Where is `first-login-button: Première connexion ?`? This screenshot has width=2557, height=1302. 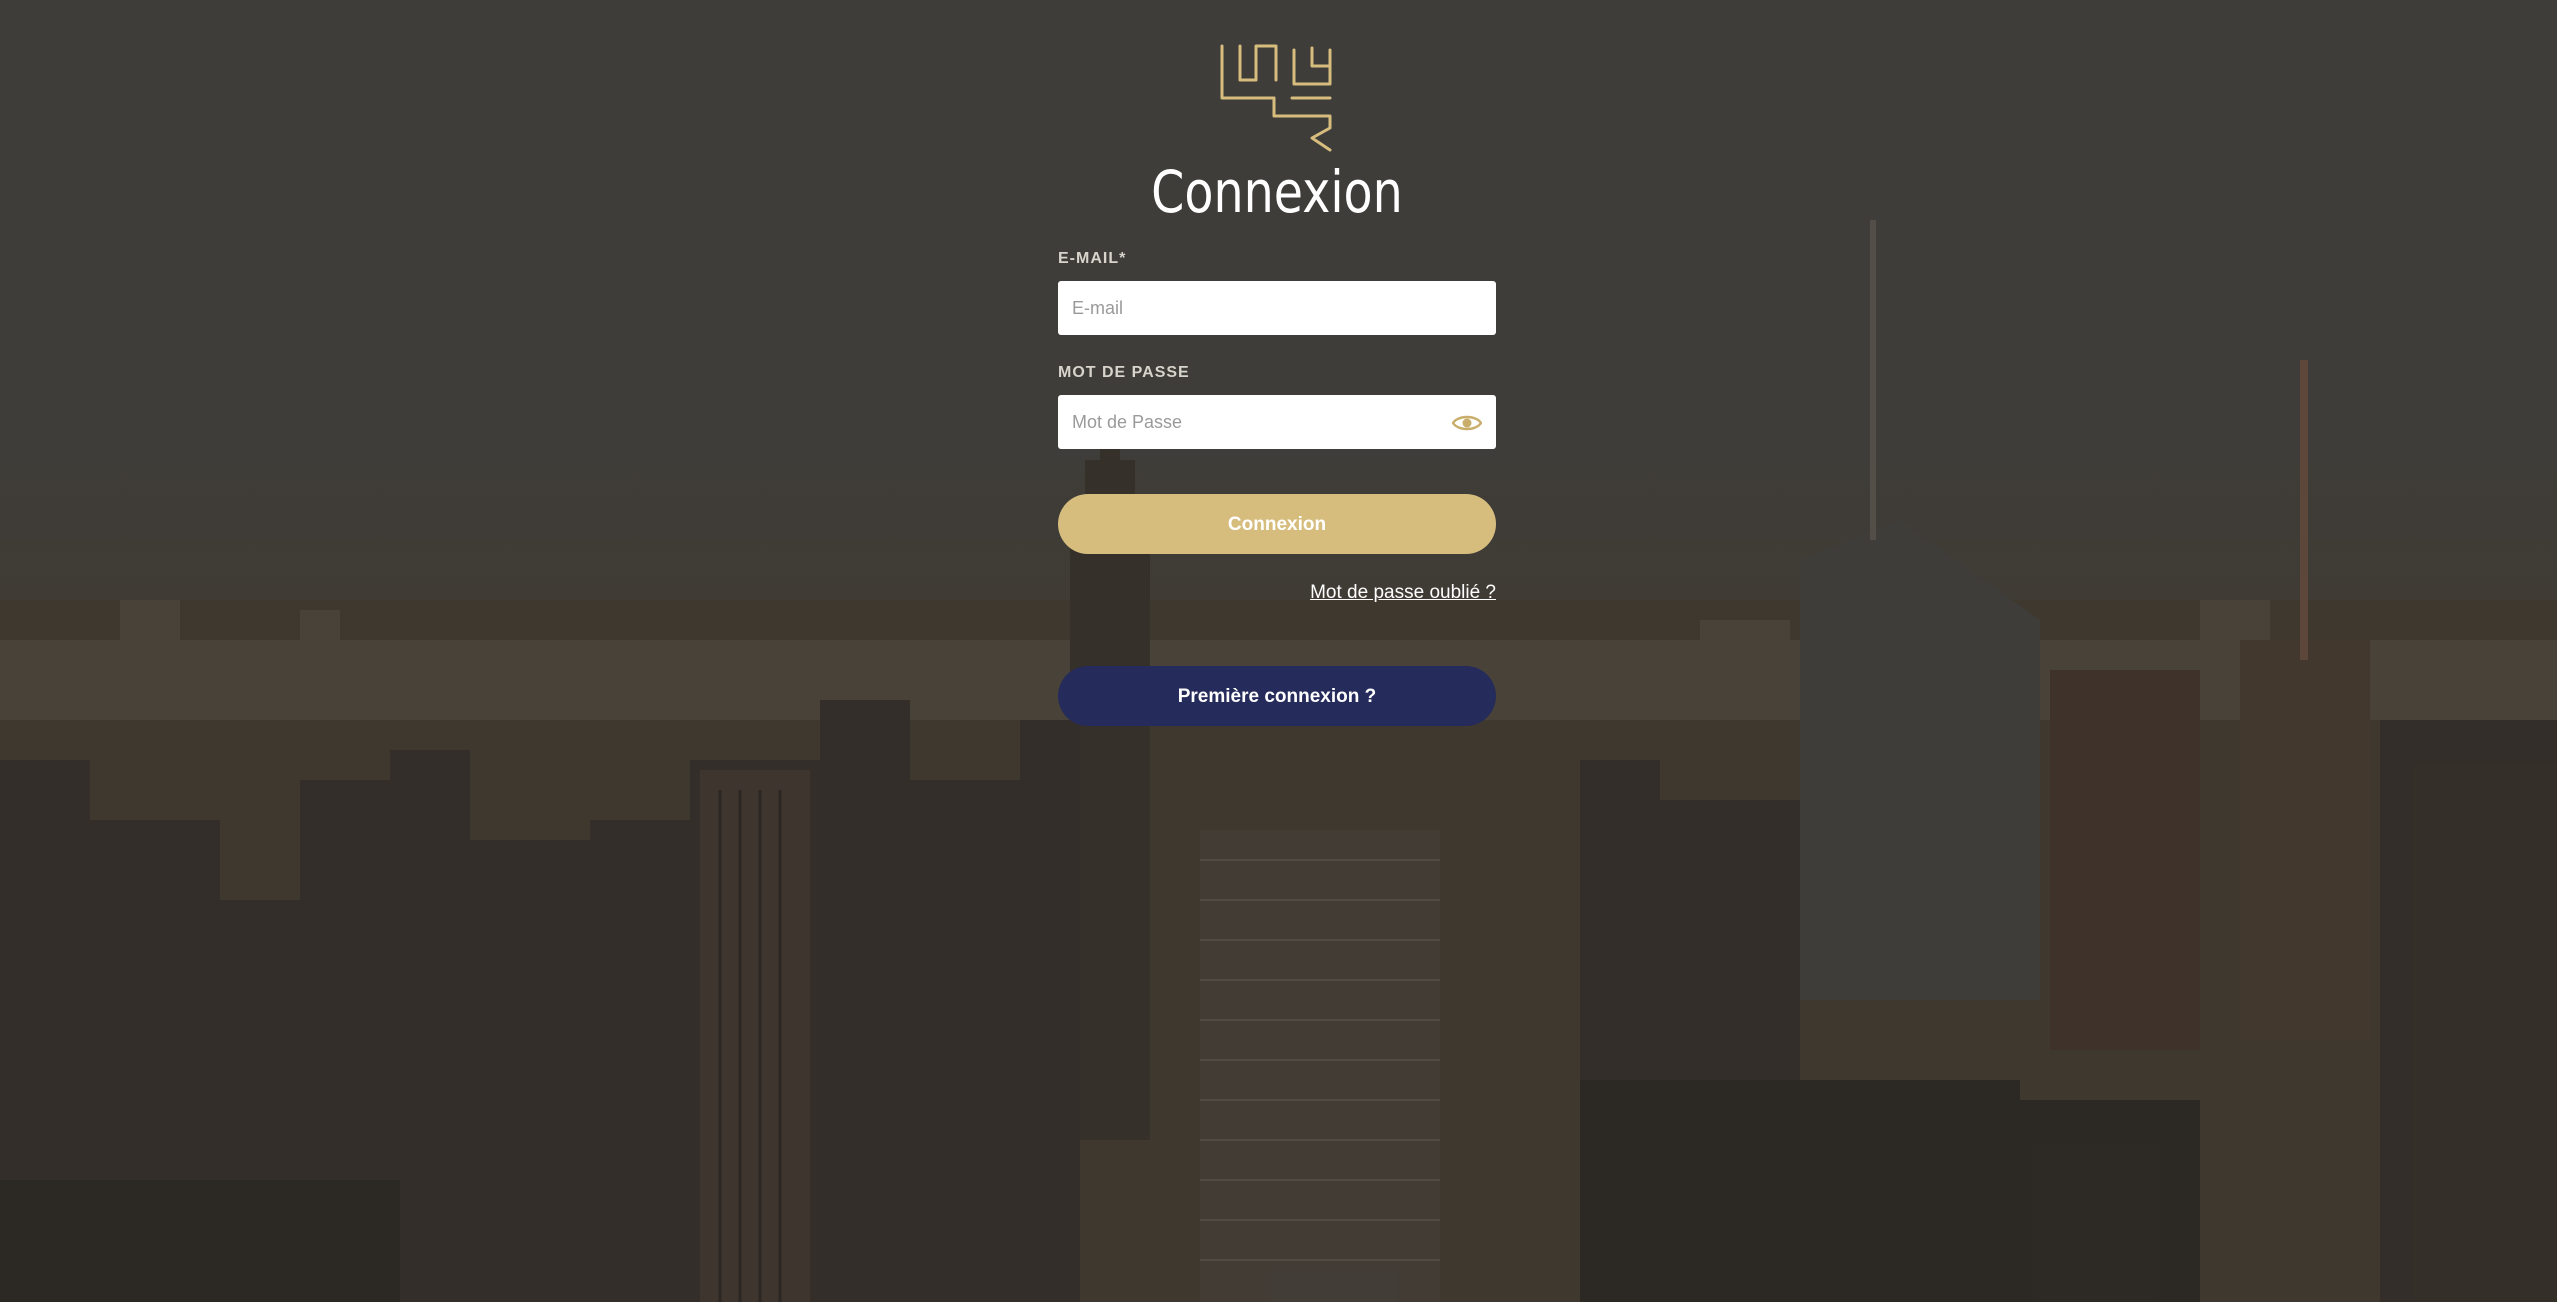 first-login-button: Première connexion ? is located at coordinates (1277, 696).